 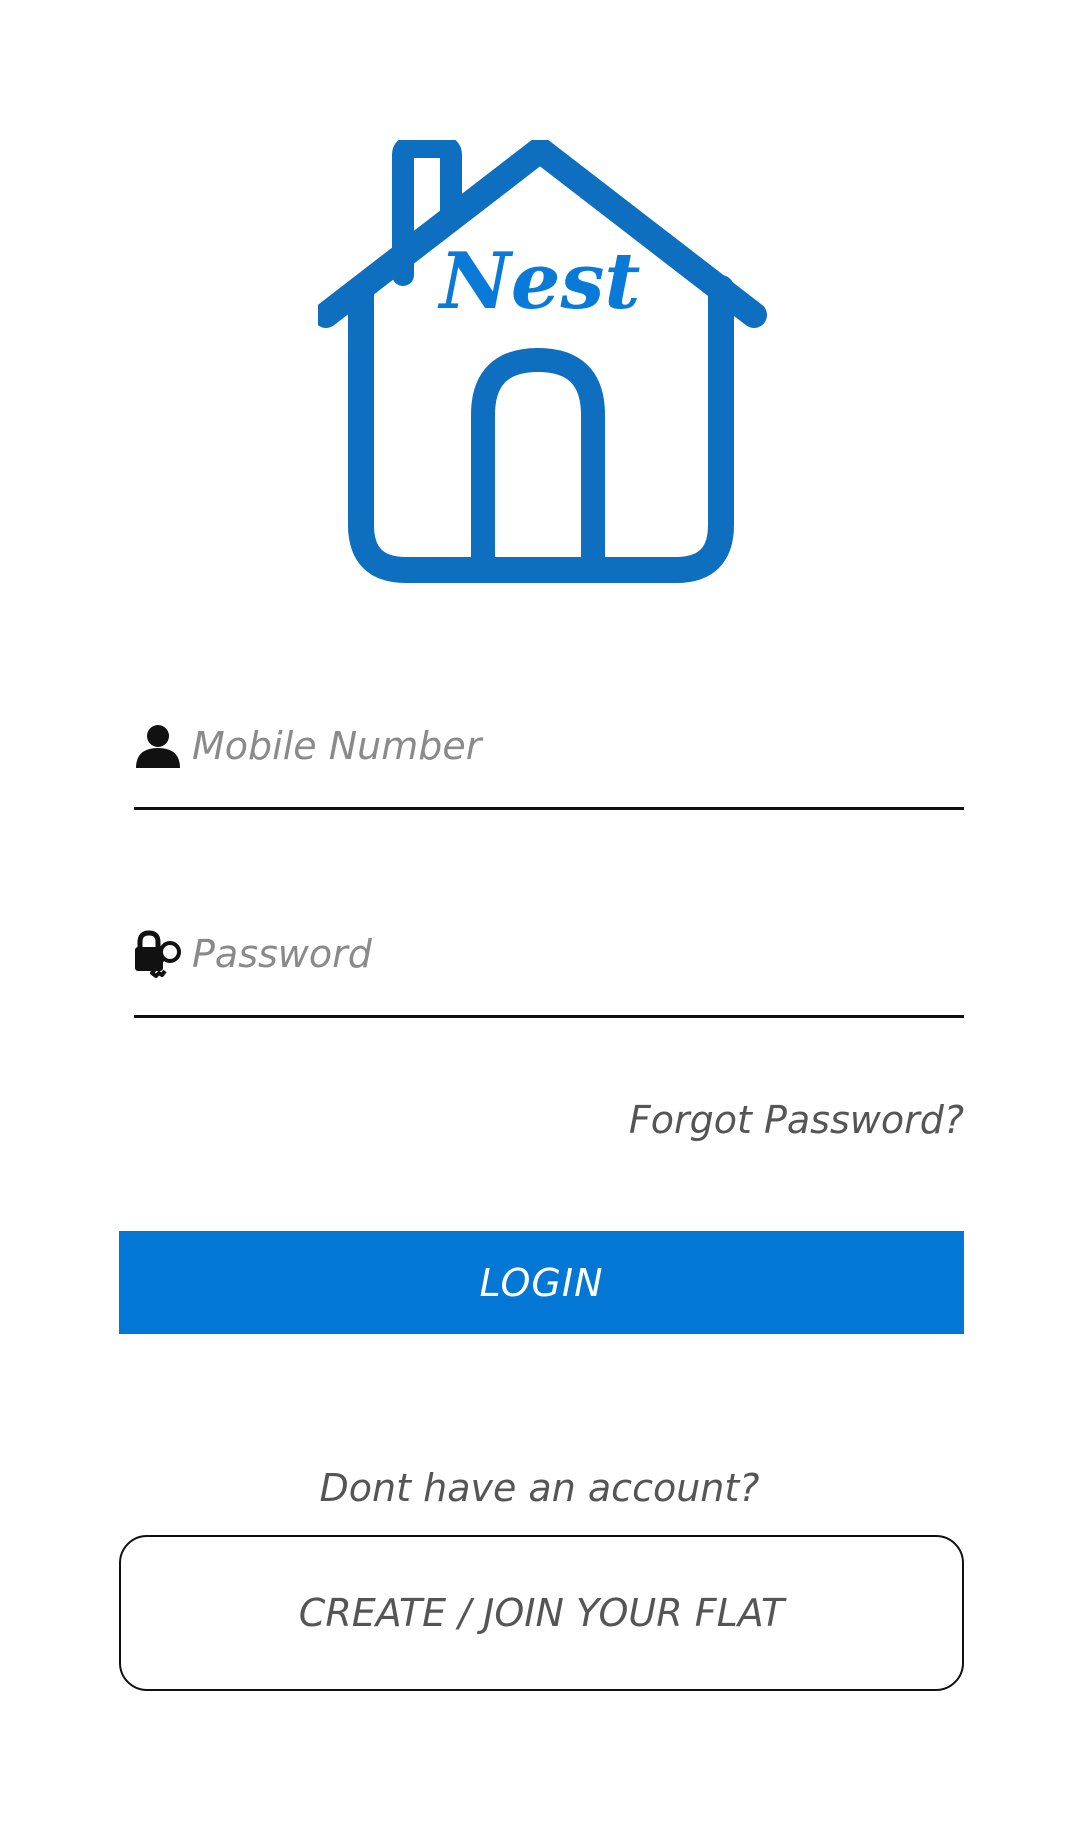 I want to click on mobile-number-field, so click(x=549, y=755).